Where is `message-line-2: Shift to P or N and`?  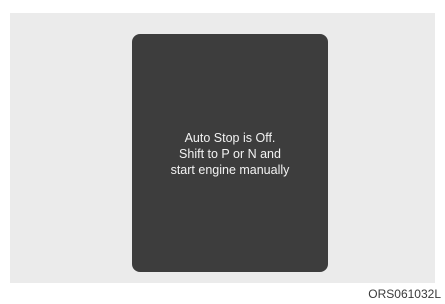
message-line-2: Shift to P or N and is located at coordinates (230, 154).